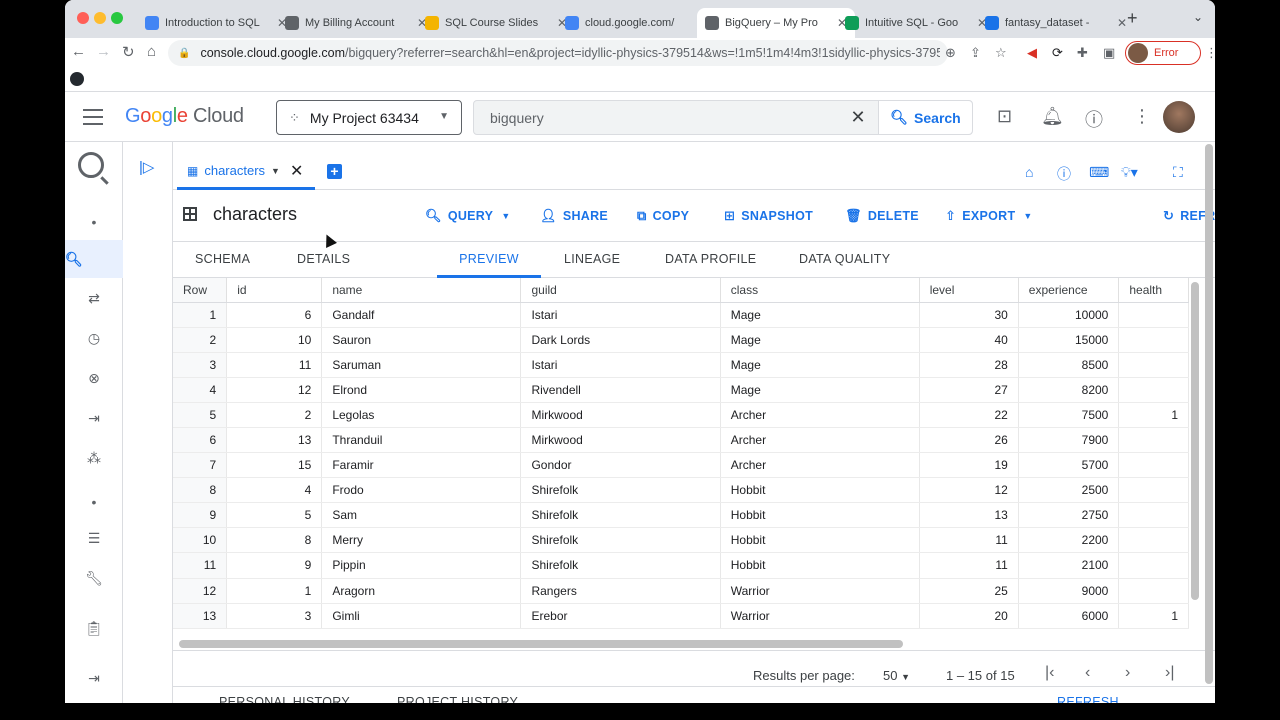 Image resolution: width=1280 pixels, height=720 pixels. I want to click on cell-row: 2, so click(200, 340).